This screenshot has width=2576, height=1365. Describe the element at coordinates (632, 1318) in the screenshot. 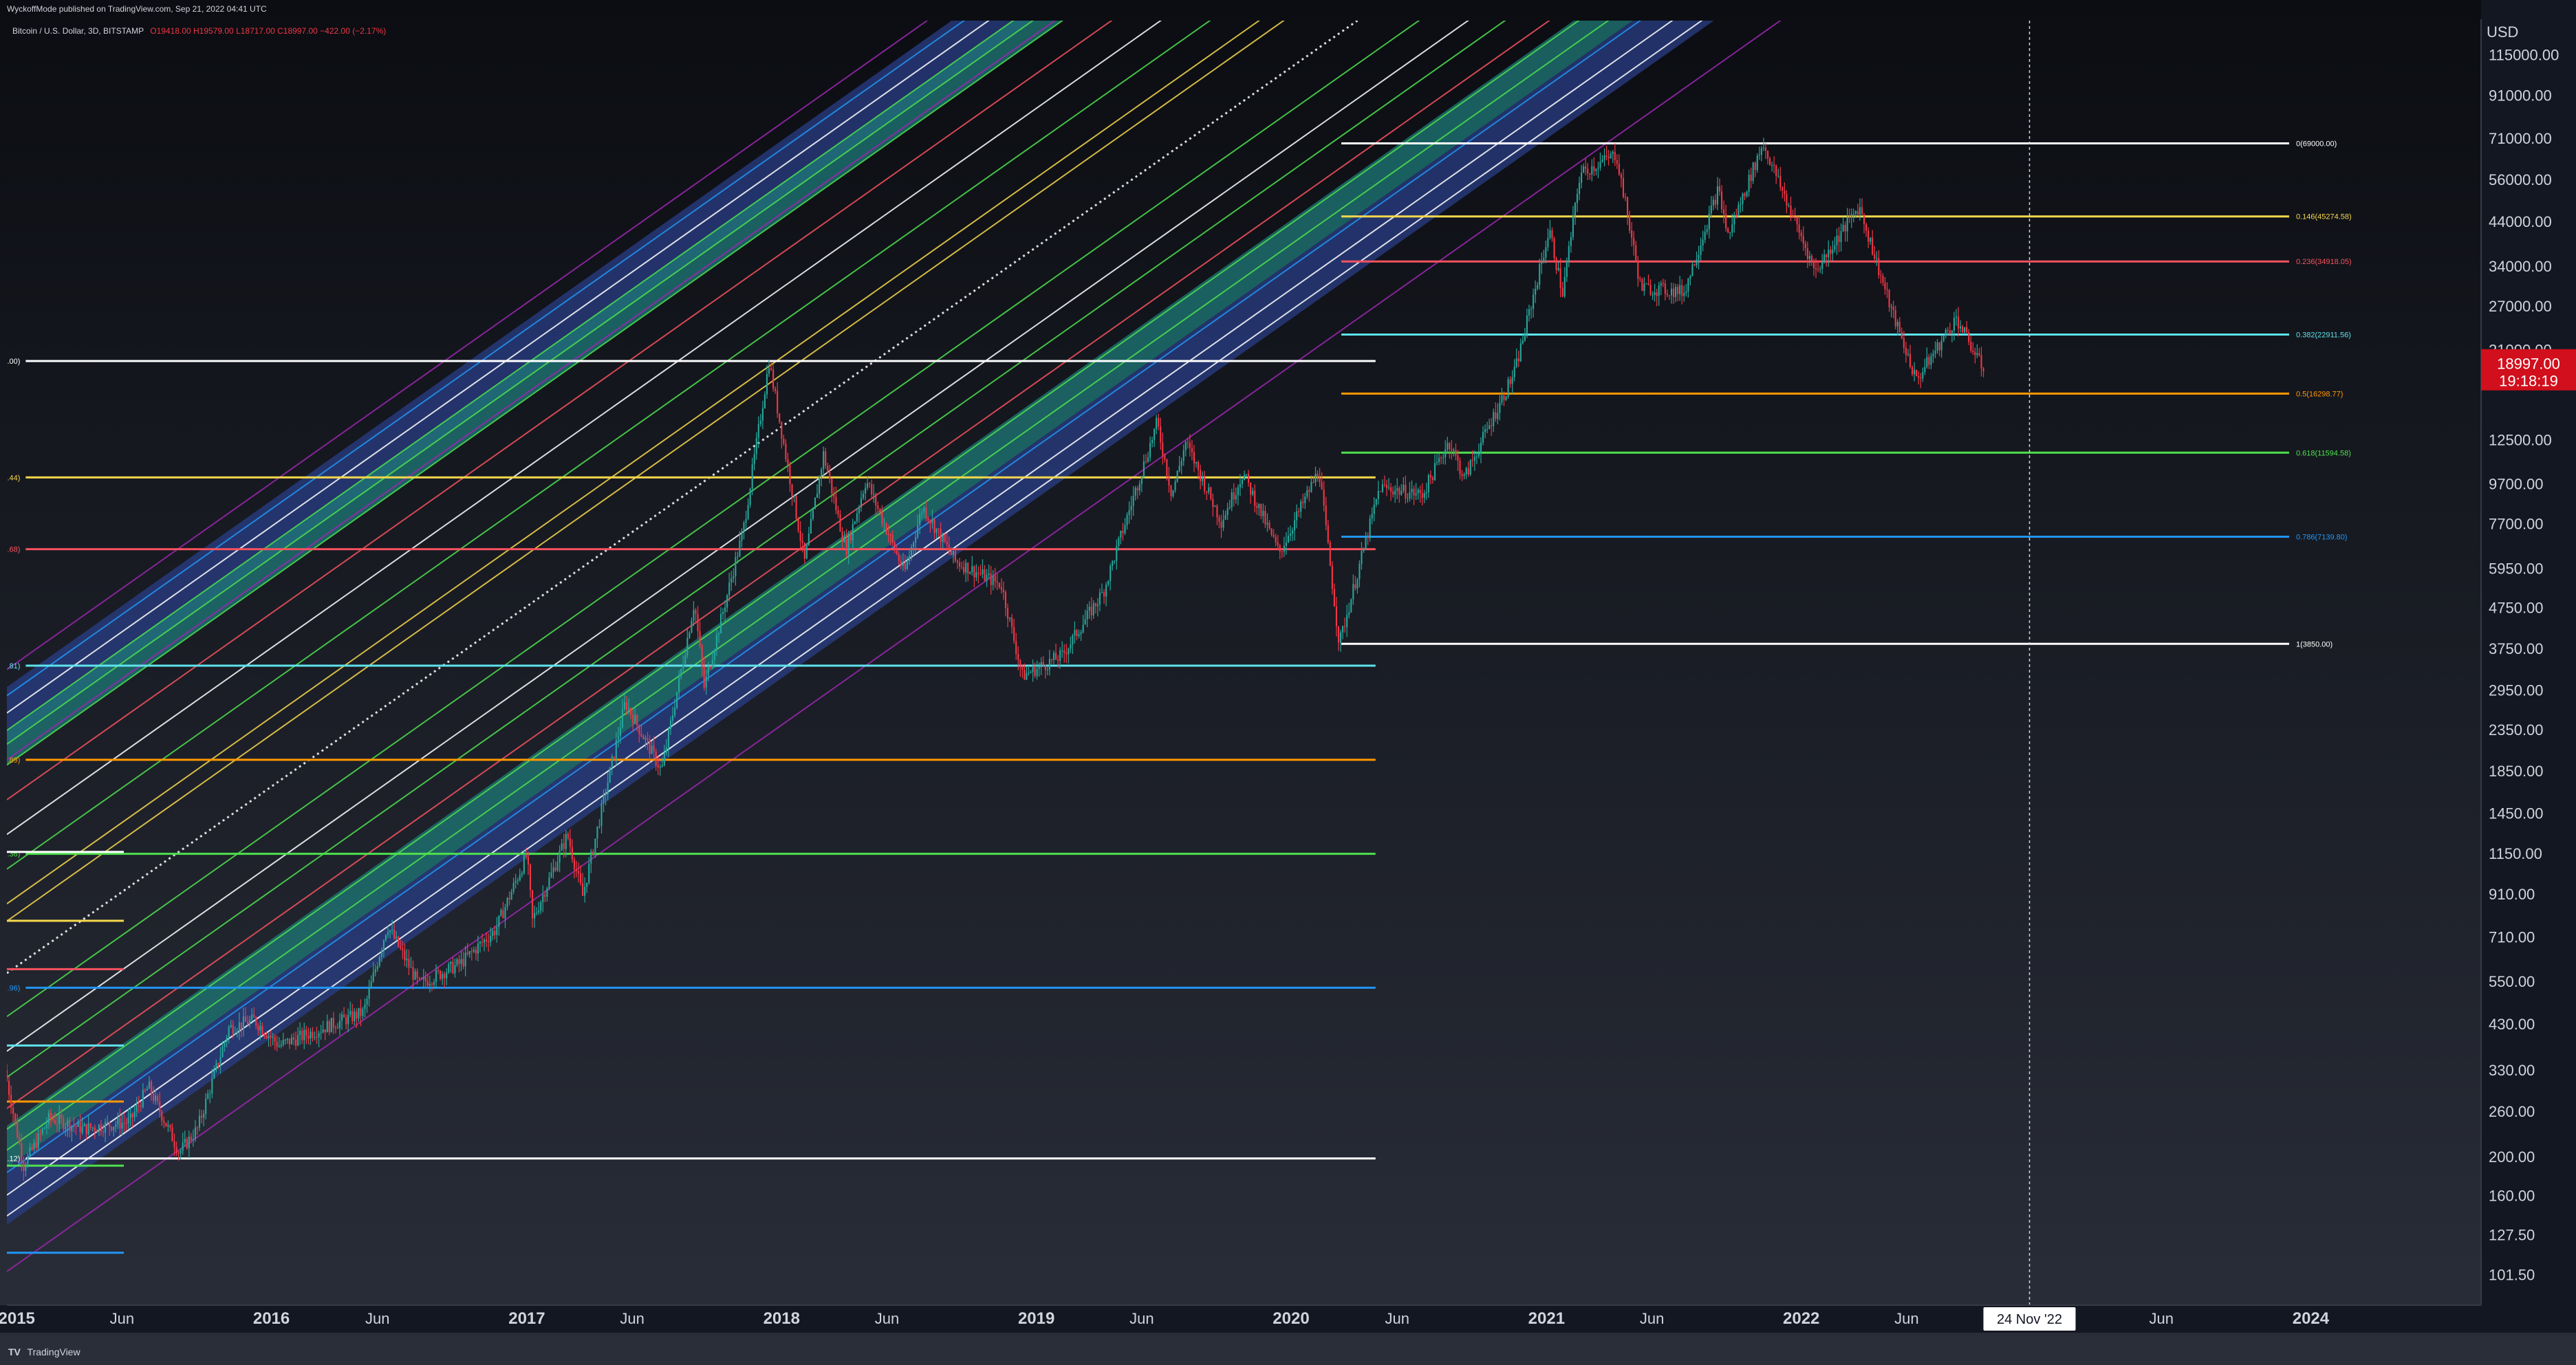

I see `x-tick-label: Jun` at that location.